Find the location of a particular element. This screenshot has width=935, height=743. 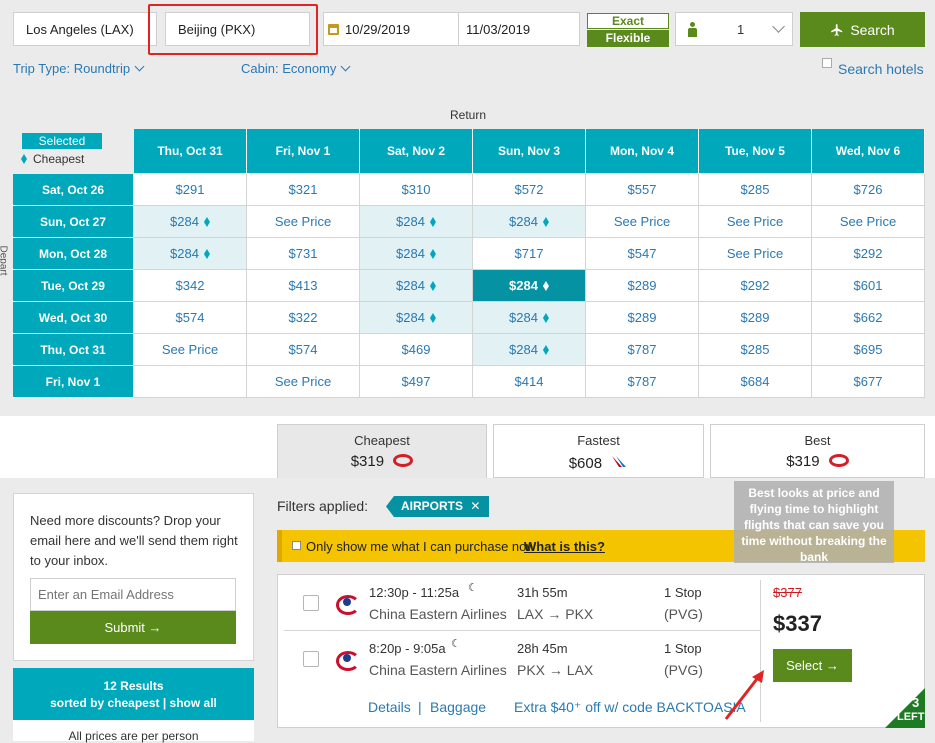

return-date-field: 11/03/2019 is located at coordinates (519, 29).